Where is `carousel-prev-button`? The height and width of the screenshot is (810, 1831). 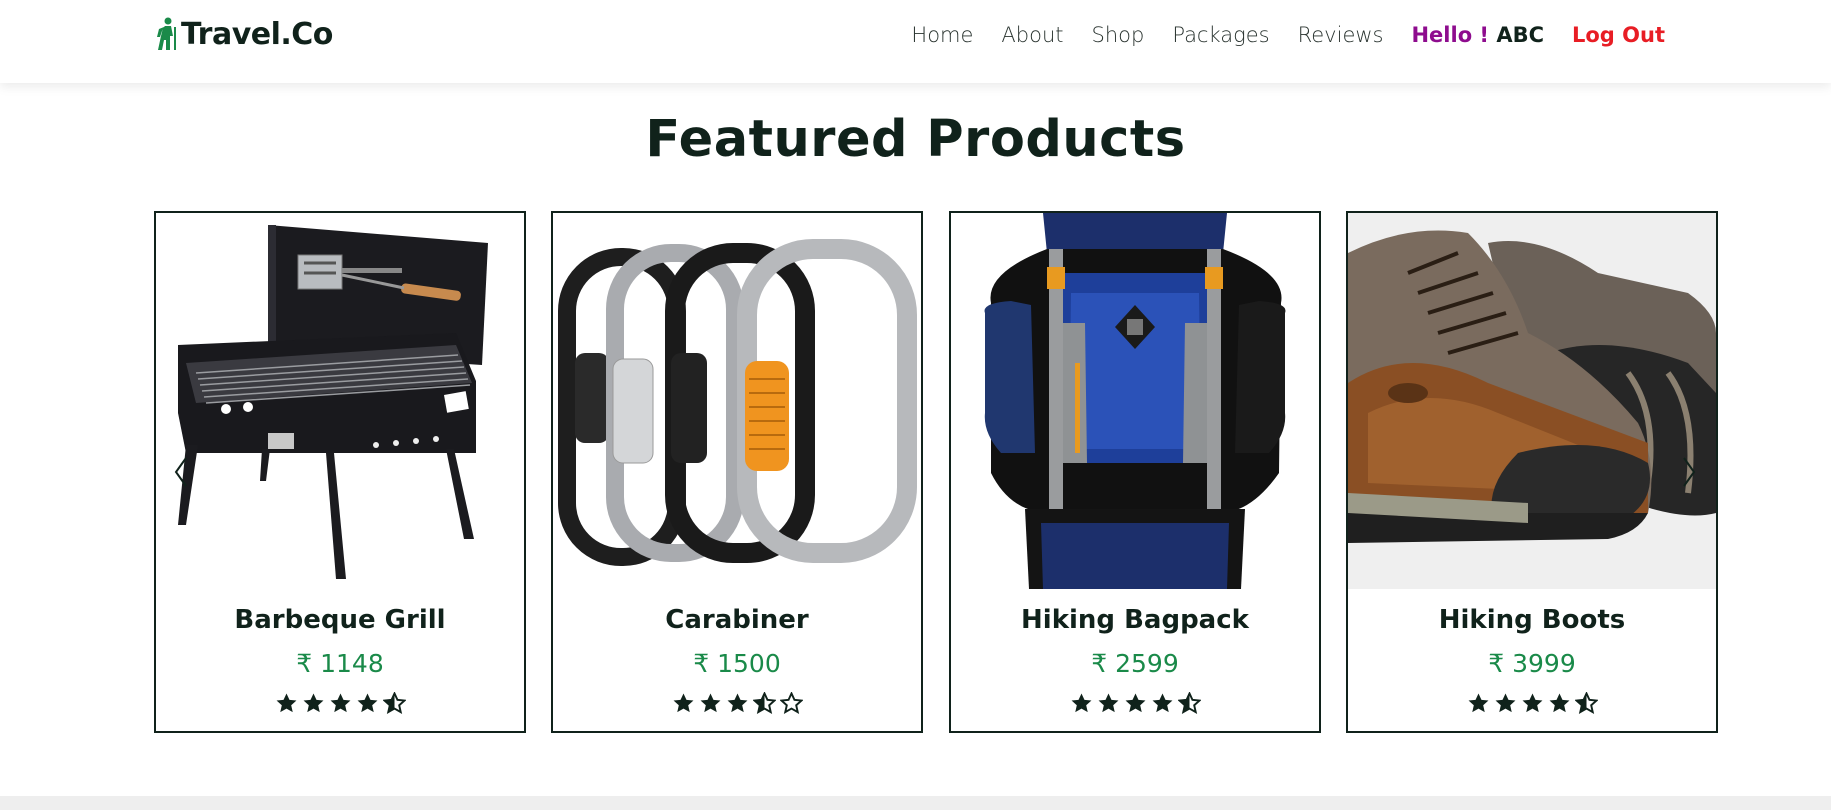
carousel-prev-button is located at coordinates (181, 472).